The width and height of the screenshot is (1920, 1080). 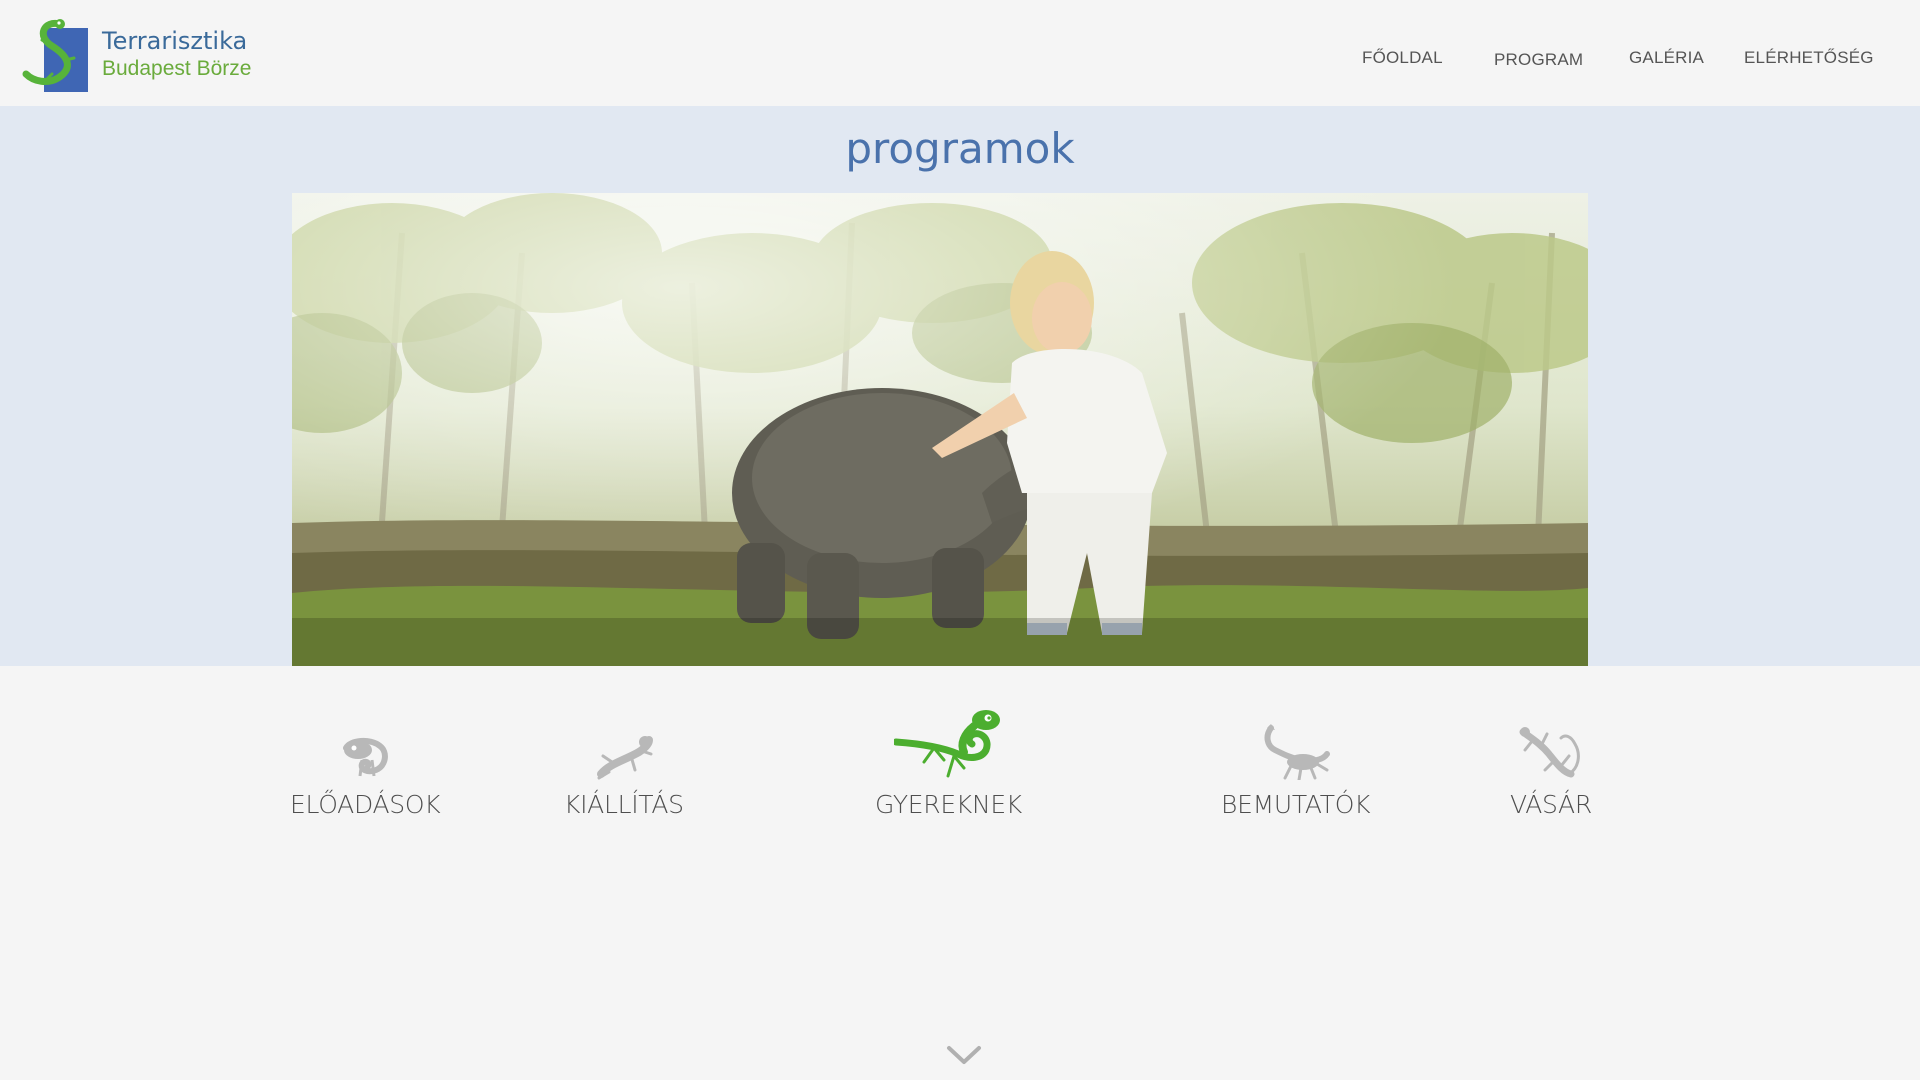 What do you see at coordinates (1809, 58) in the screenshot?
I see `nav-item-elerhetoseg: Elérhetőség` at bounding box center [1809, 58].